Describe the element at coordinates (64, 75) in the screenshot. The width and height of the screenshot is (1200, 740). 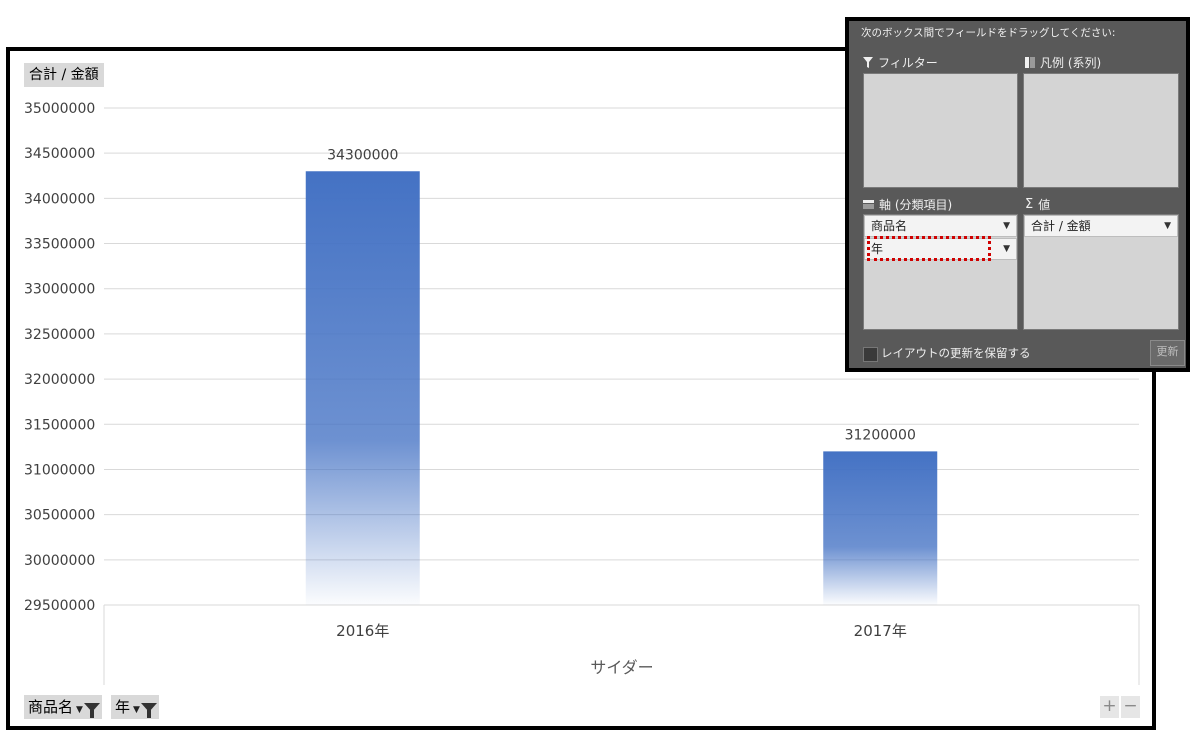
I see `value-field-button: 合計 / 金額` at that location.